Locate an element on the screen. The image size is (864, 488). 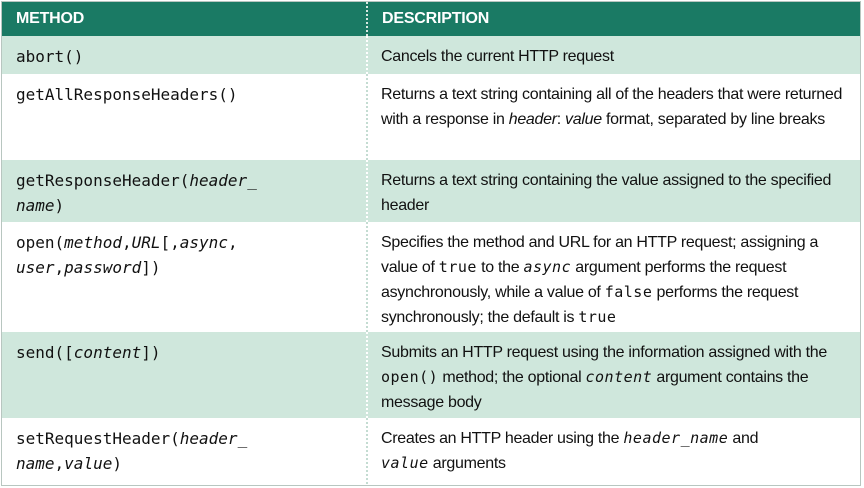
method-punctuation: [, is located at coordinates (170, 242).